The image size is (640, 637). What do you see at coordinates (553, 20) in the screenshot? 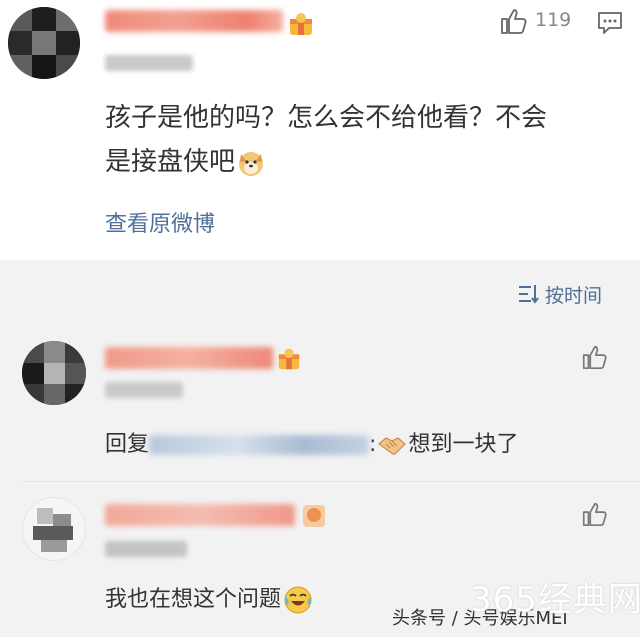
I see `like-count: 119` at bounding box center [553, 20].